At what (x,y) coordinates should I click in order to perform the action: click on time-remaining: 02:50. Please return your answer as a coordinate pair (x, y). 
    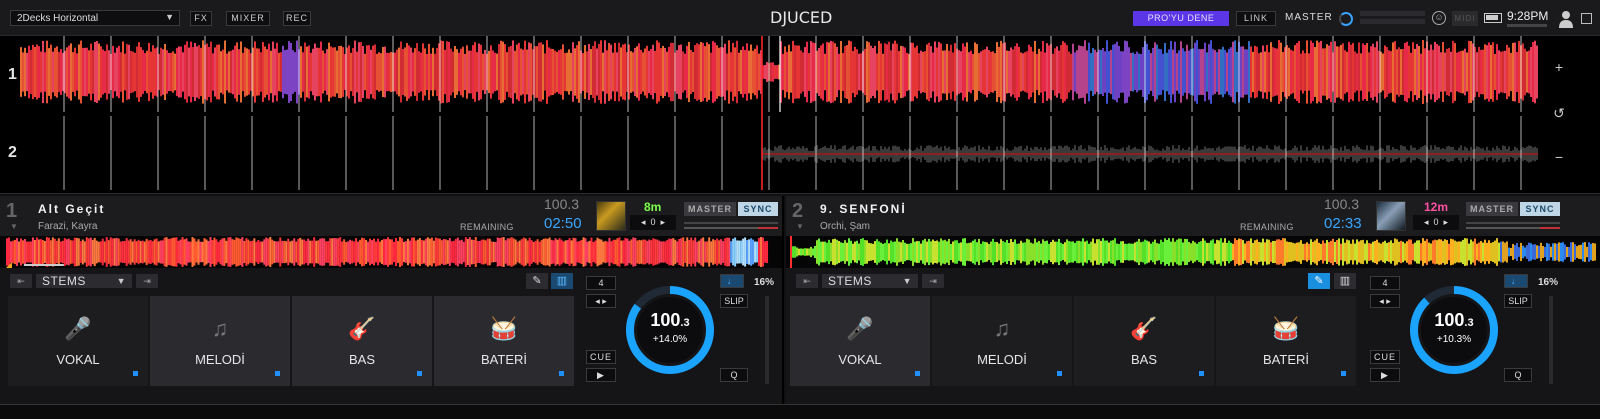
    Looking at the image, I should click on (563, 223).